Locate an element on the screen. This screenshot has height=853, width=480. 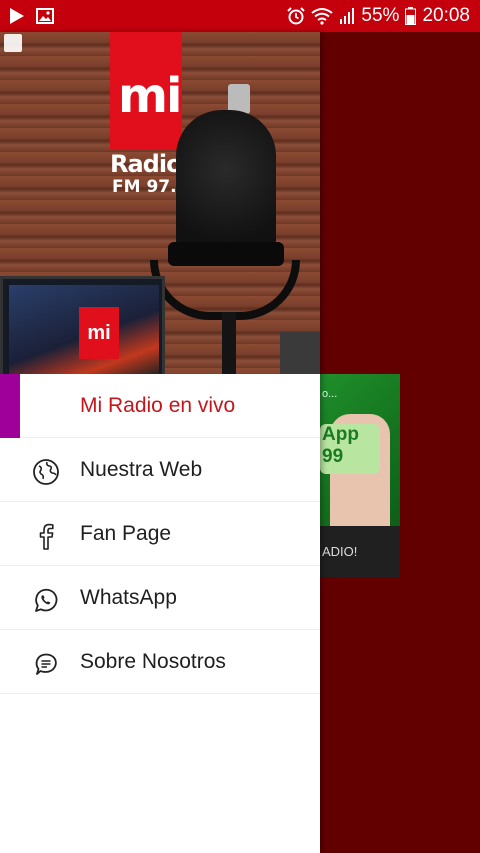
clock: 20:08 is located at coordinates (446, 15).